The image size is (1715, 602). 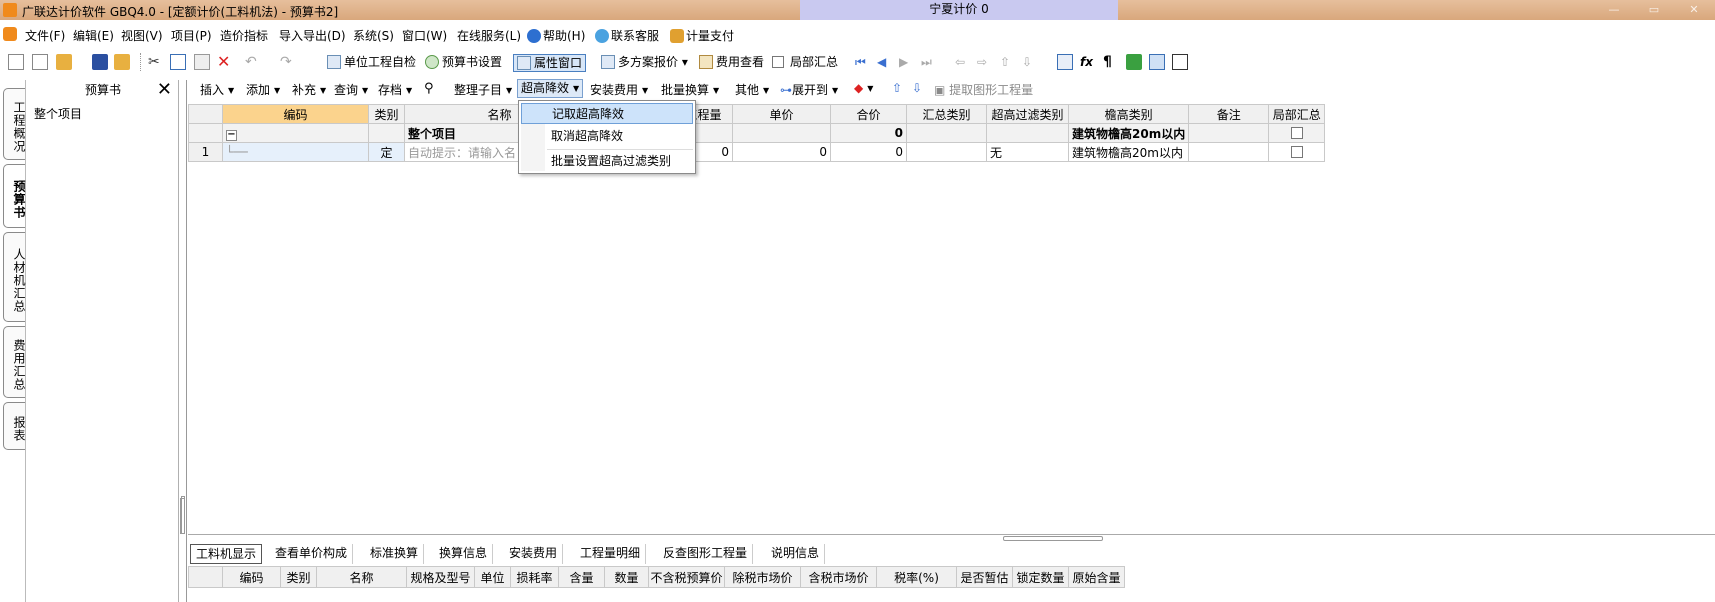 I want to click on tab-description: 说明信息, so click(x=796, y=554).